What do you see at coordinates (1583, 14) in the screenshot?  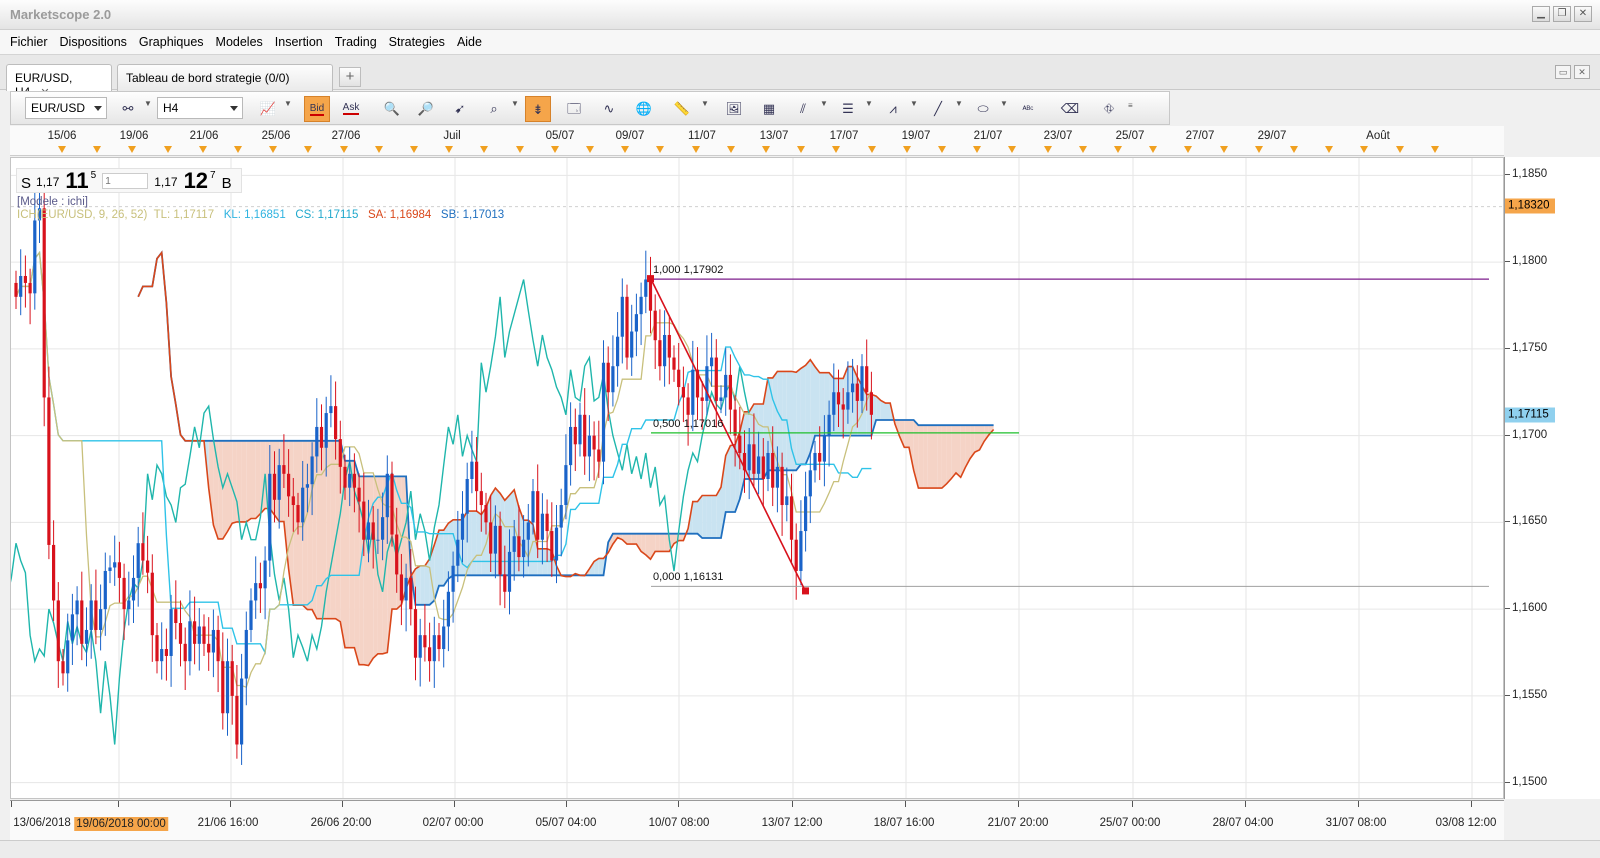 I see `close-icon: ✕` at bounding box center [1583, 14].